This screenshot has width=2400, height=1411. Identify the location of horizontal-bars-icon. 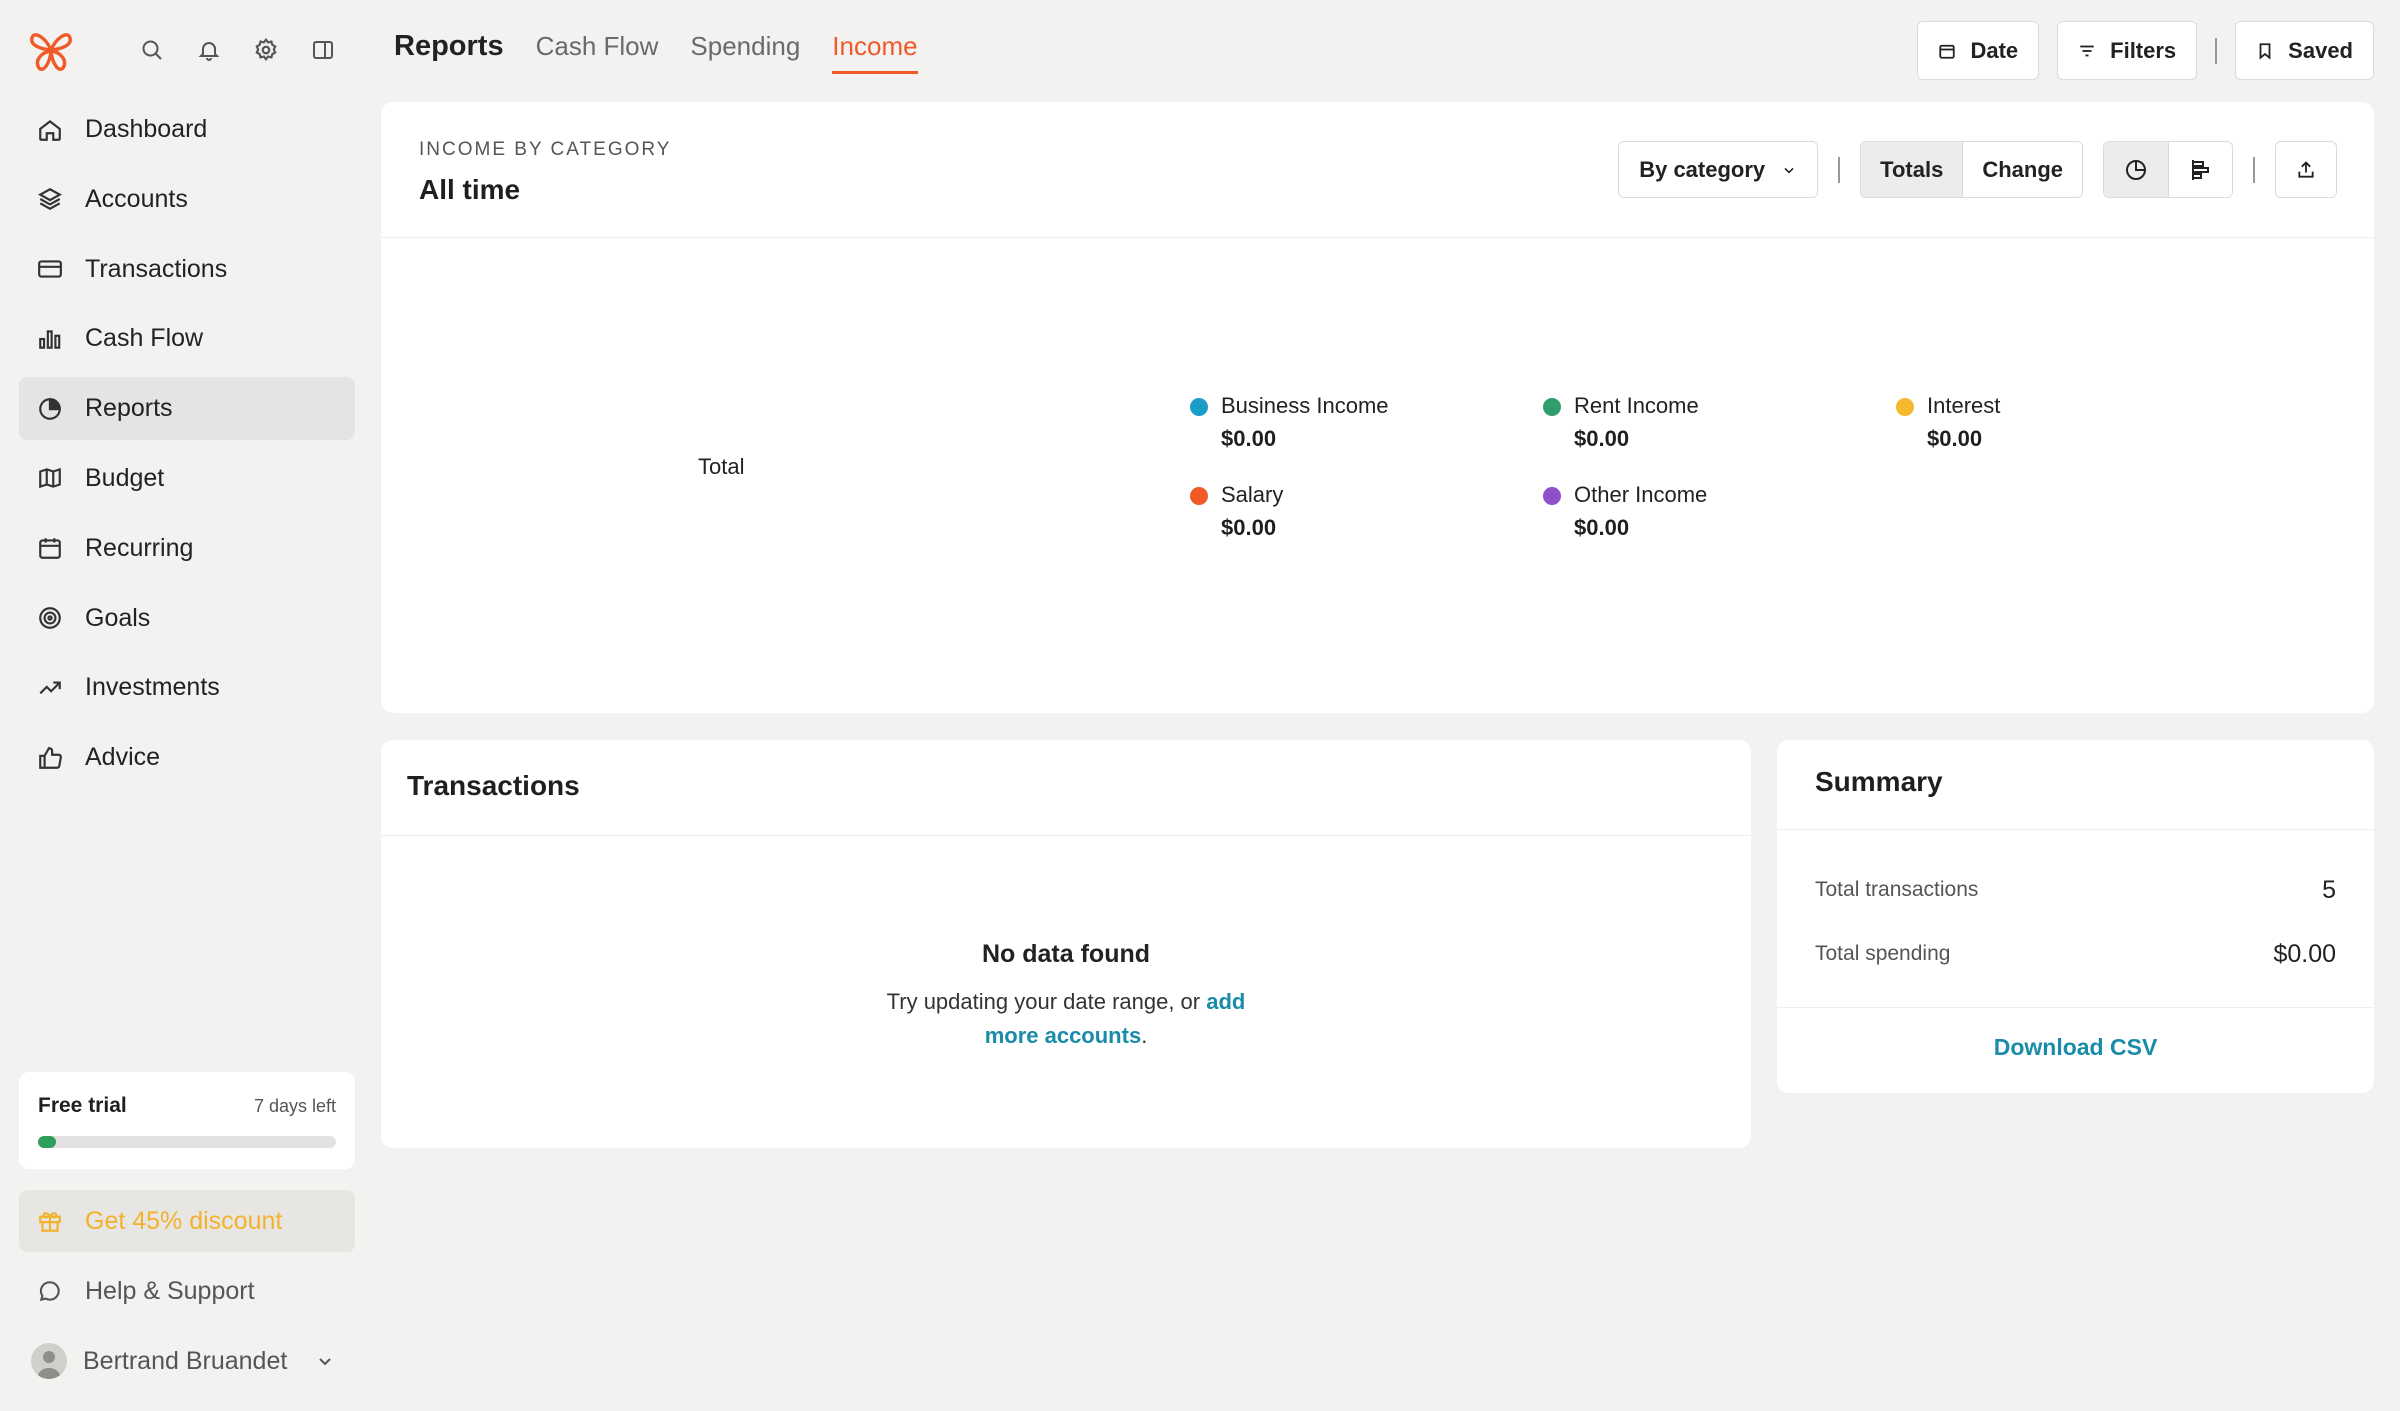
(2201, 170).